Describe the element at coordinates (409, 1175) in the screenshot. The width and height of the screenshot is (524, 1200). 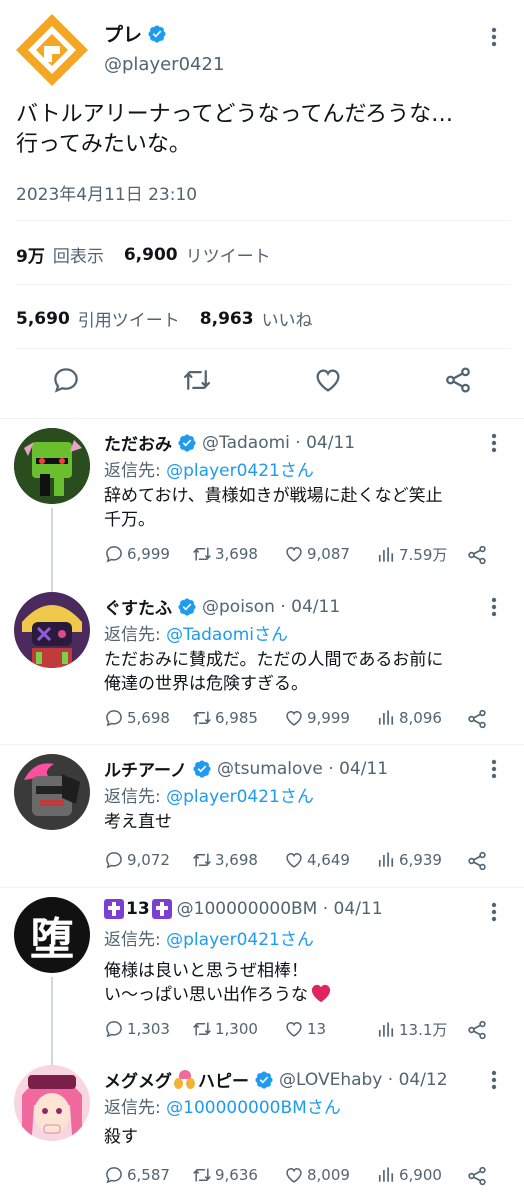
I see `views-icon: 6,900` at that location.